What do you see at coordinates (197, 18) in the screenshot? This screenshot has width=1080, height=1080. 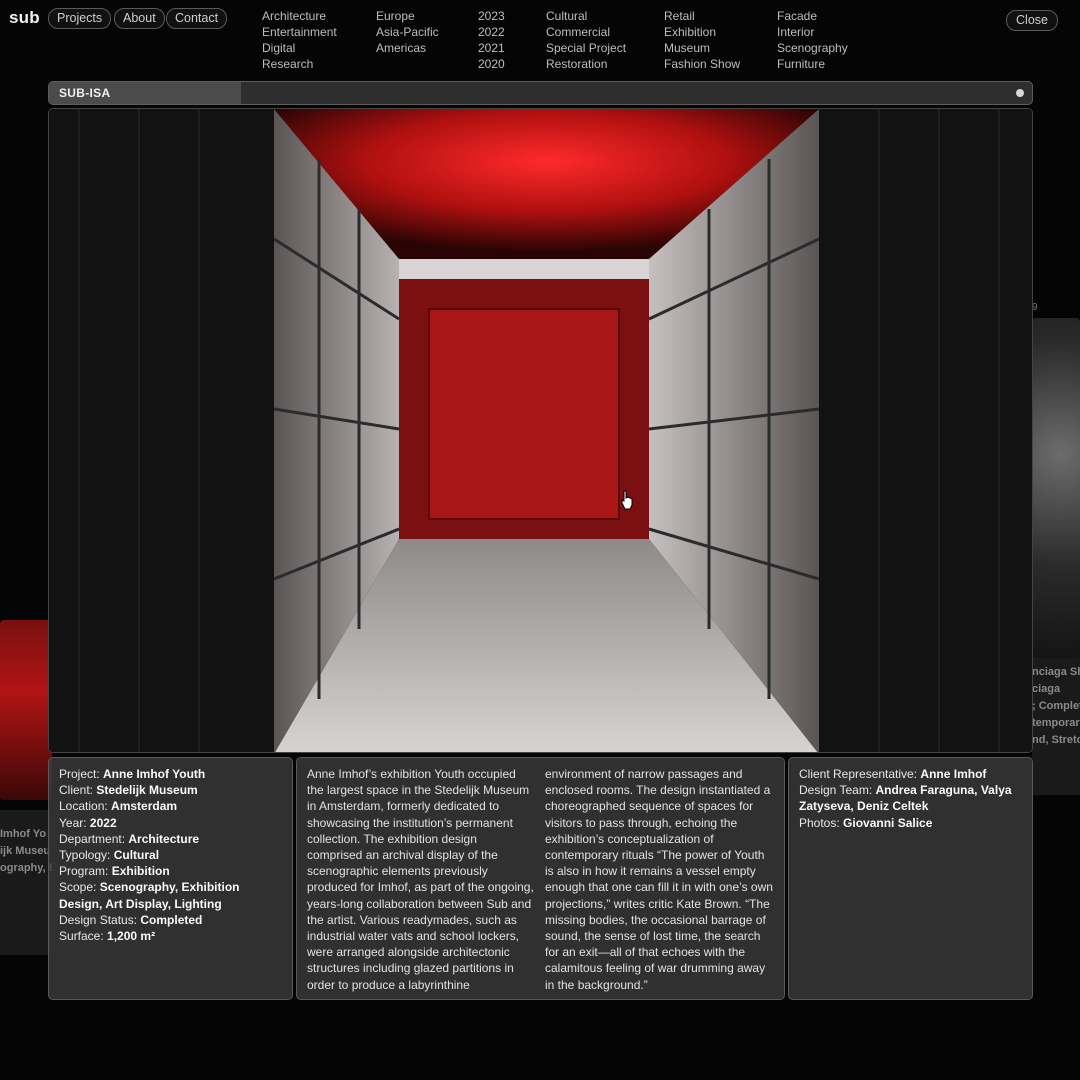 I see `nav-contact-button: Contact` at bounding box center [197, 18].